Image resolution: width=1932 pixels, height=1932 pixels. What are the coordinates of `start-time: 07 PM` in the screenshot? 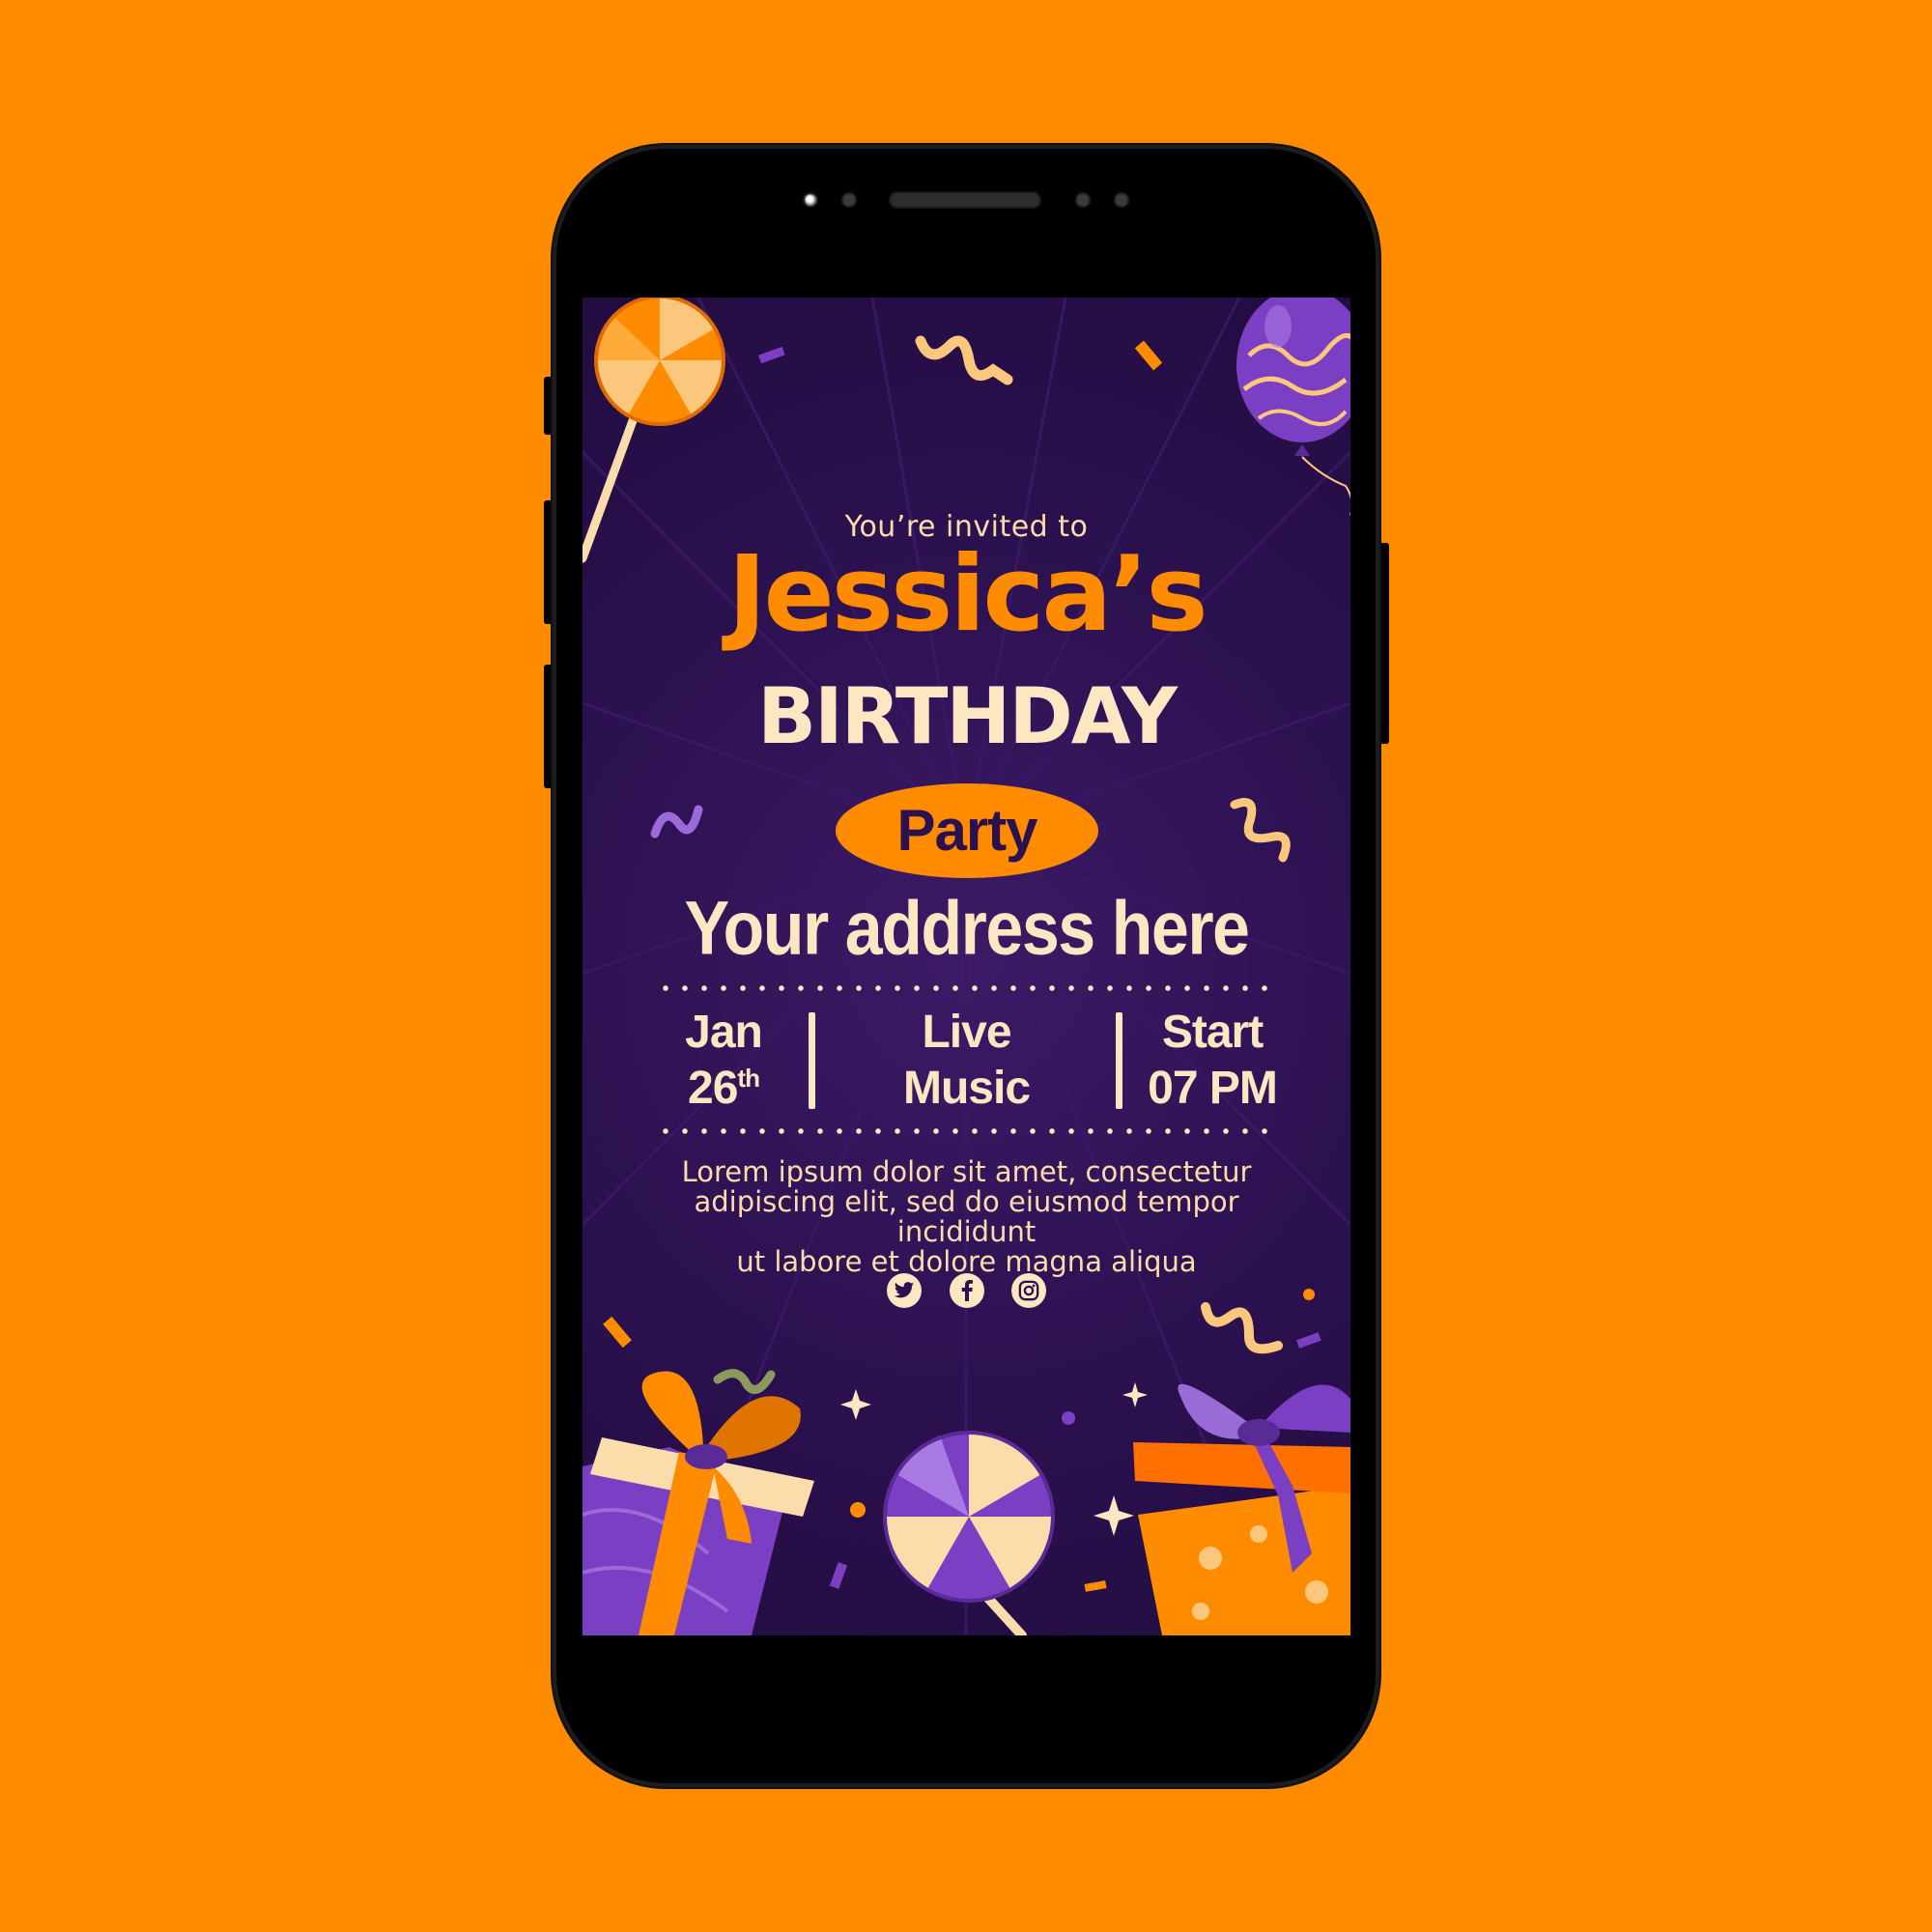 It's located at (1213, 1088).